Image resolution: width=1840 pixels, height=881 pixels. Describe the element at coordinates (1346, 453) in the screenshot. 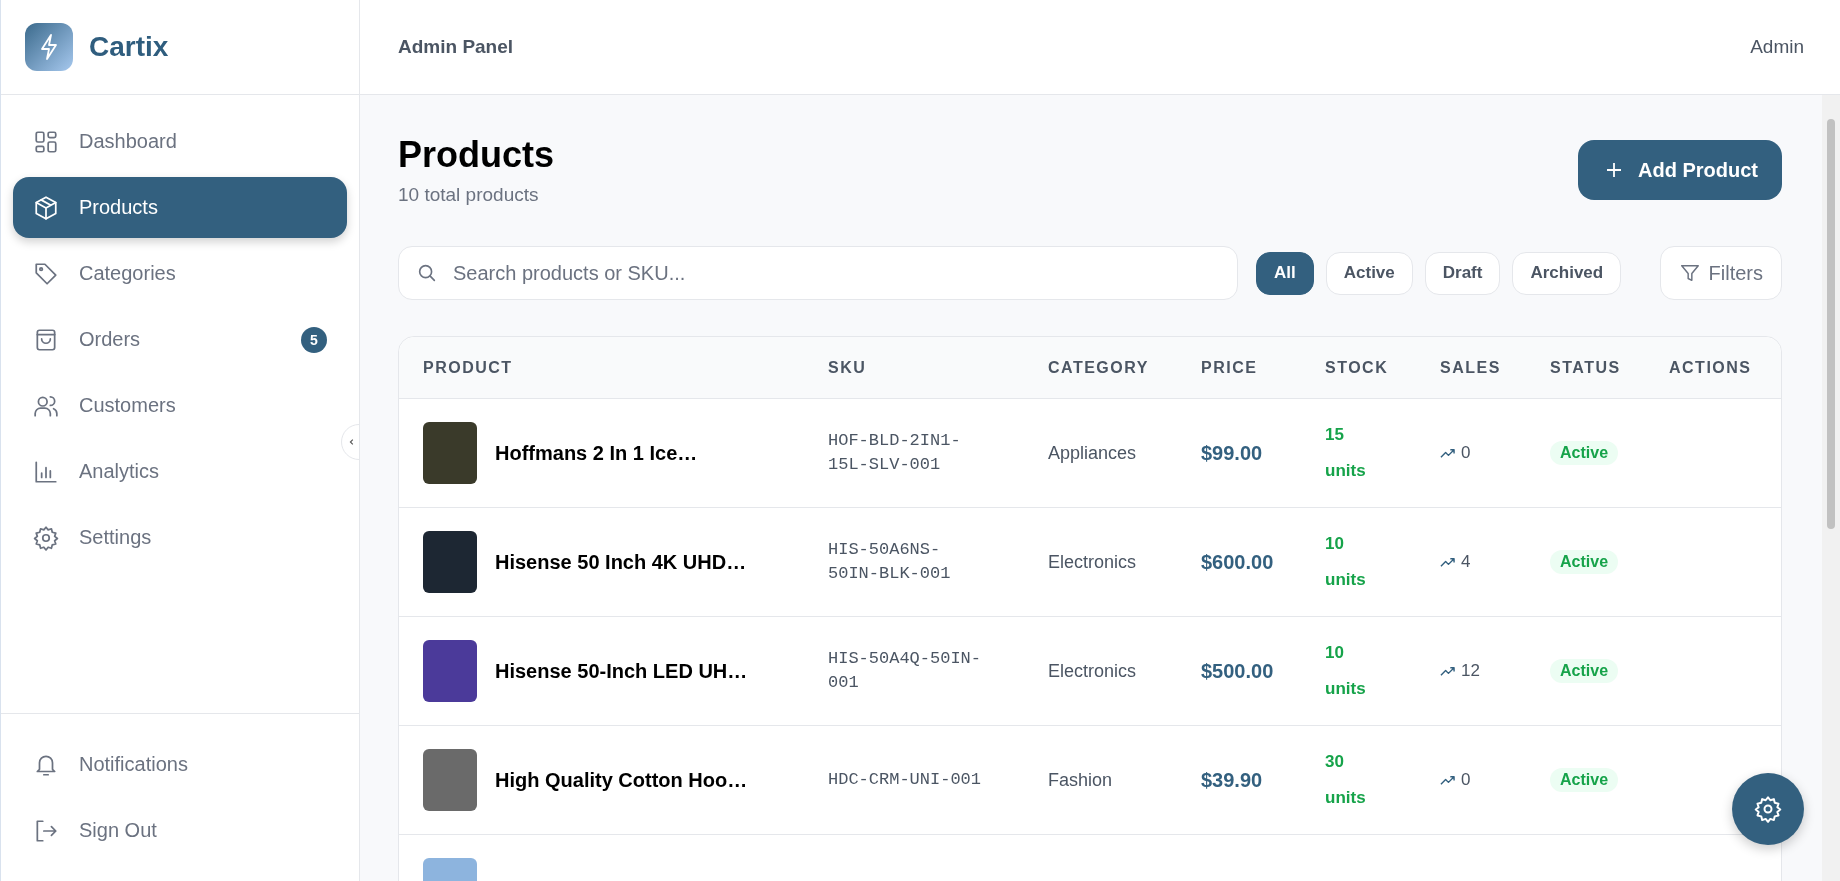

I see `stock-text: 15 units` at that location.